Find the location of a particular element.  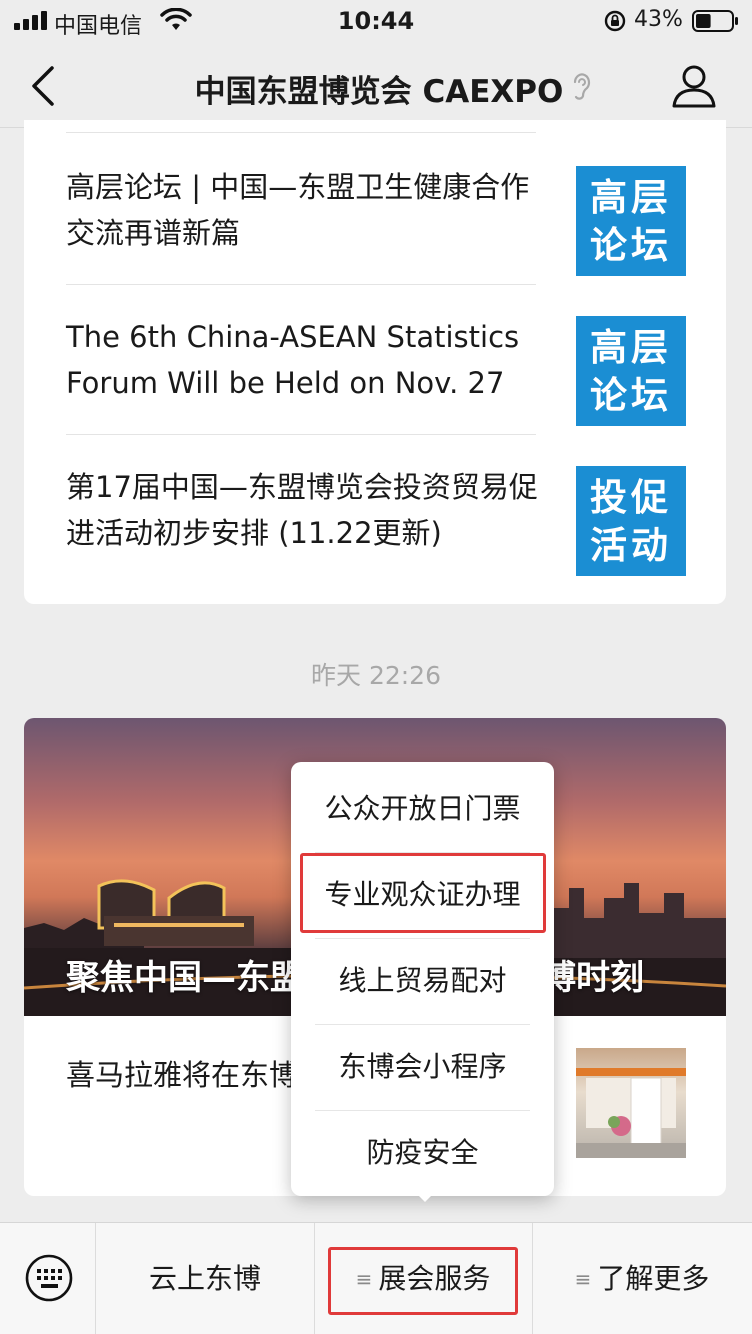

keyboard-toggle-button is located at coordinates (48, 1278).